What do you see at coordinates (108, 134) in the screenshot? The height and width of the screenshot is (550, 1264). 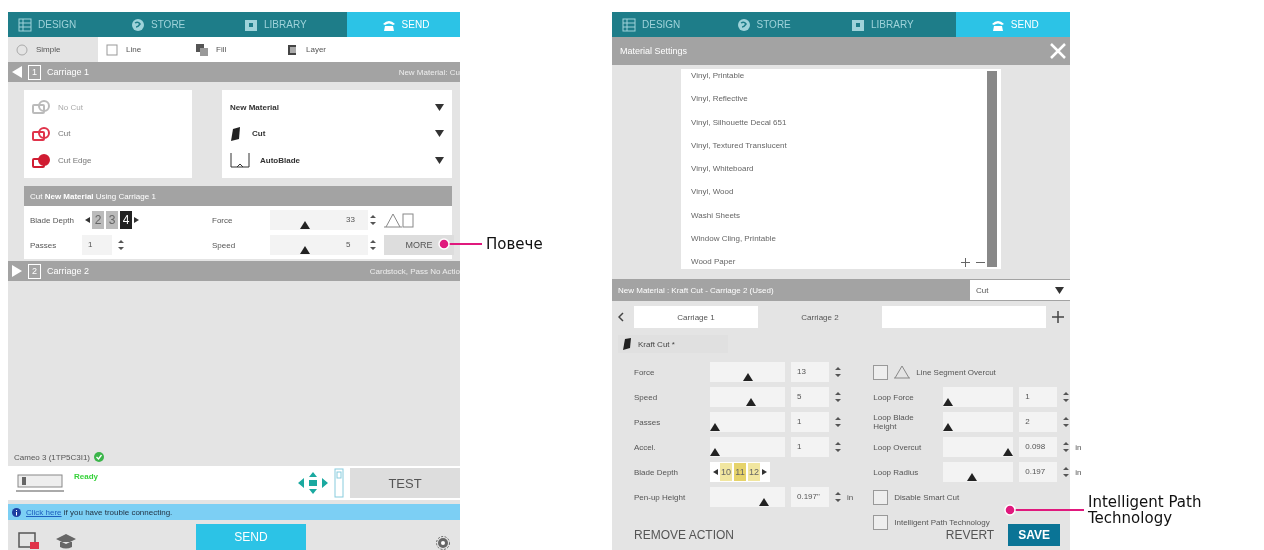 I see `action-item: Cut` at bounding box center [108, 134].